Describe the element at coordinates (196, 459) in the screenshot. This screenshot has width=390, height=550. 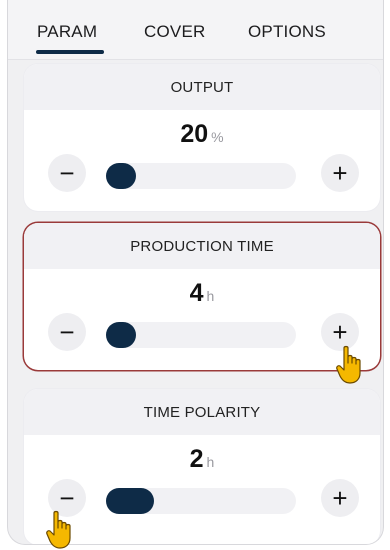
I see `time-polarity-value: 2` at that location.